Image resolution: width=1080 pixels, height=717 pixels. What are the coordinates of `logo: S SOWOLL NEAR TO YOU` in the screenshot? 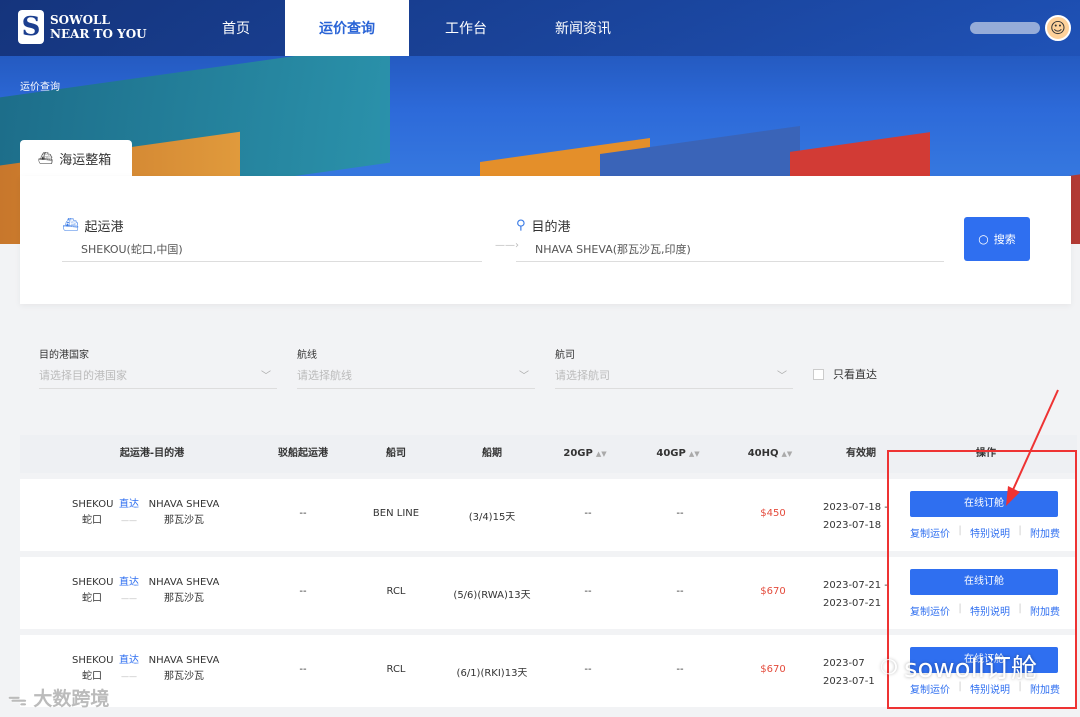 It's located at (82, 27).